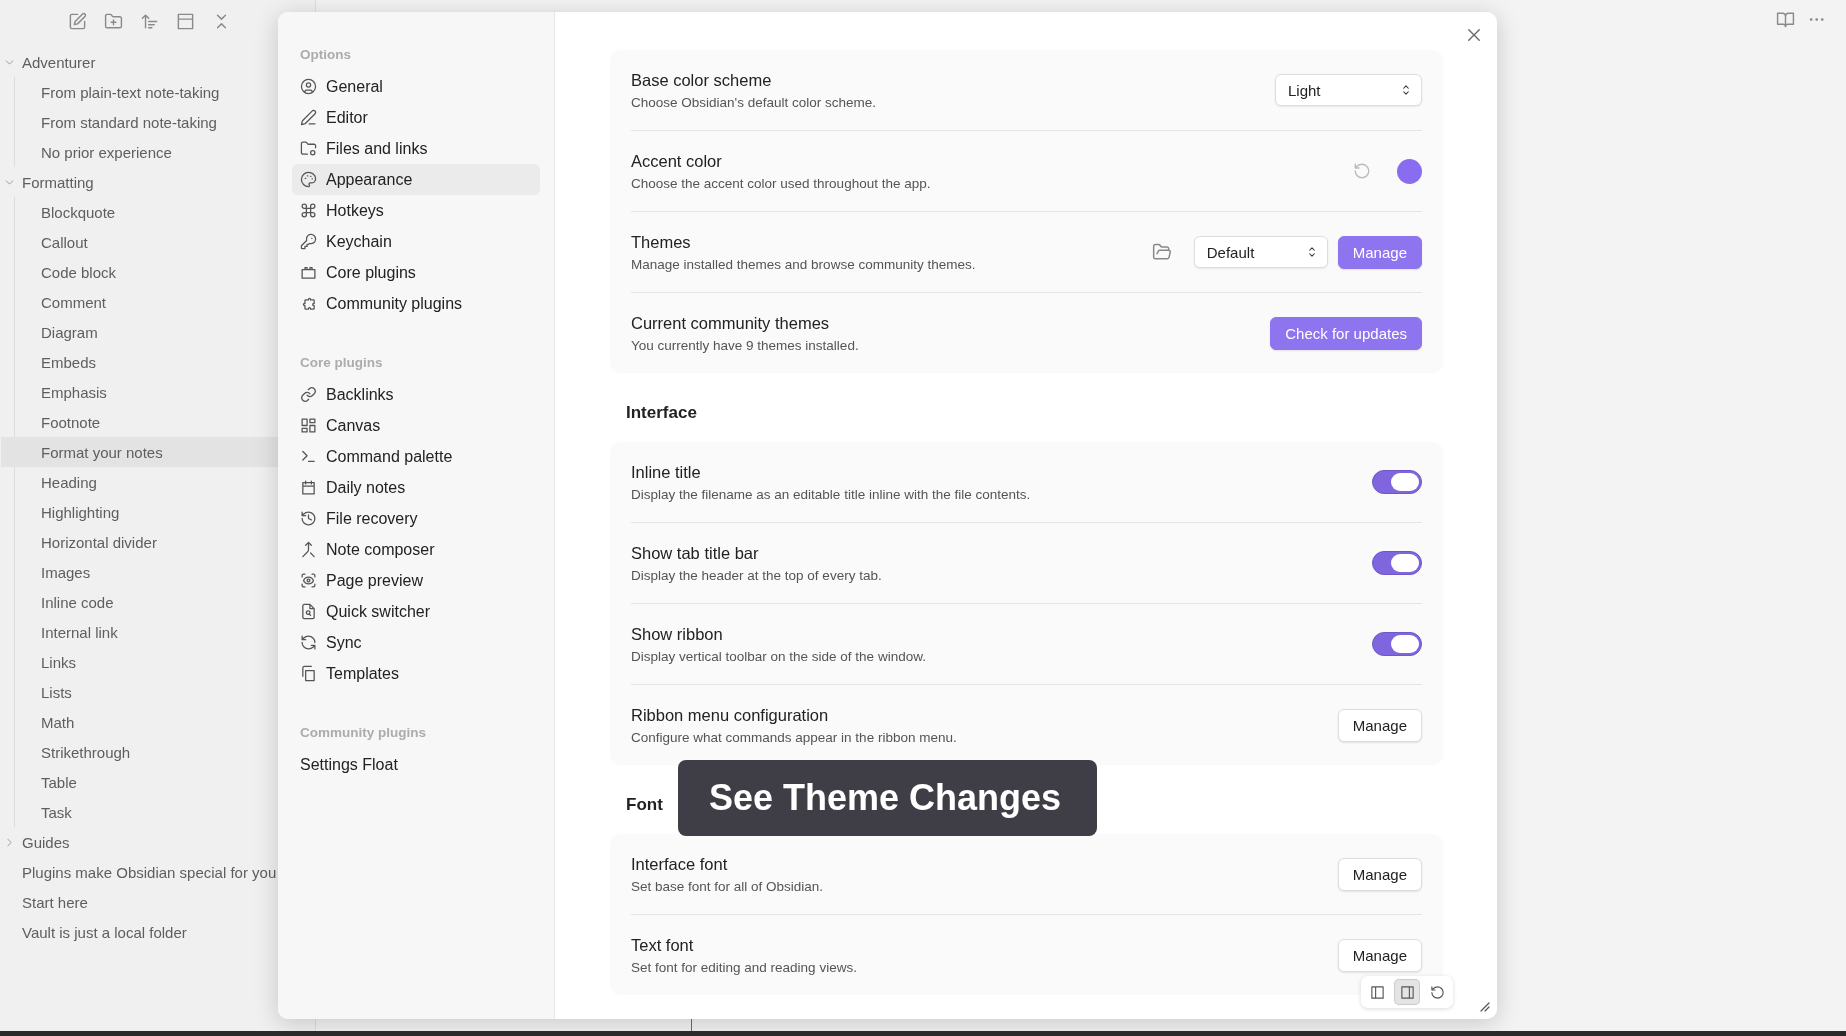 This screenshot has height=1036, width=1846. What do you see at coordinates (803, 264) in the screenshot?
I see `setting-description: Manage installed themes and browse community themes.` at bounding box center [803, 264].